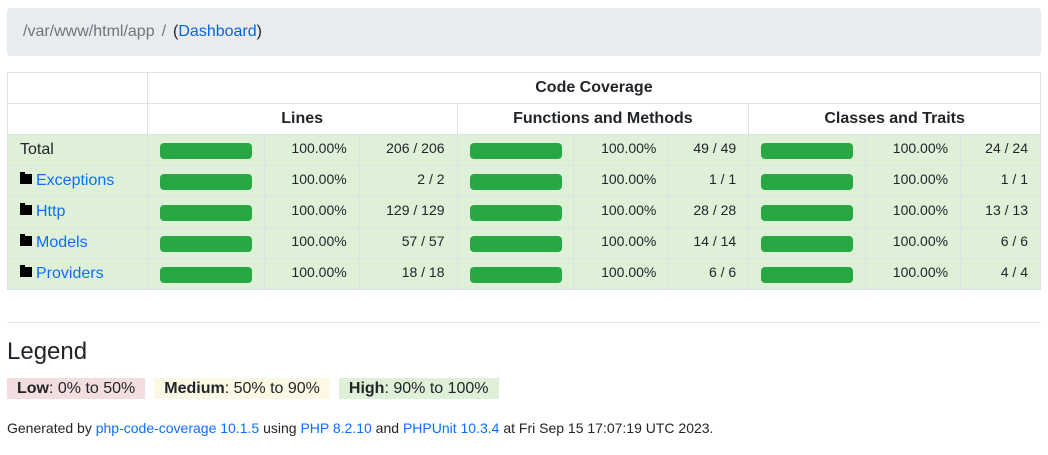 Image resolution: width=1048 pixels, height=455 pixels. I want to click on row-name-cell: Total, so click(77, 150).